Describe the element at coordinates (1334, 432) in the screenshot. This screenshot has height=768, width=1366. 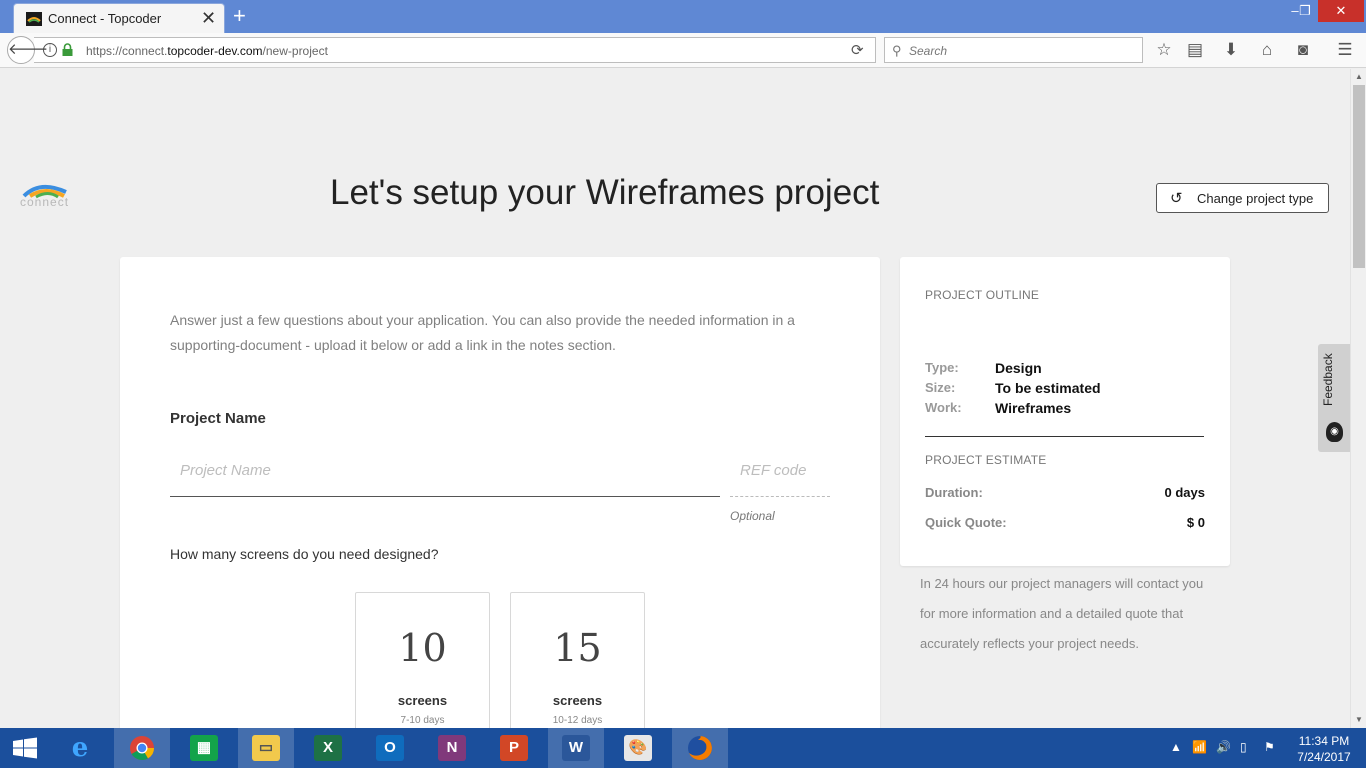
I see `feedback-bot-icon: ◉` at that location.